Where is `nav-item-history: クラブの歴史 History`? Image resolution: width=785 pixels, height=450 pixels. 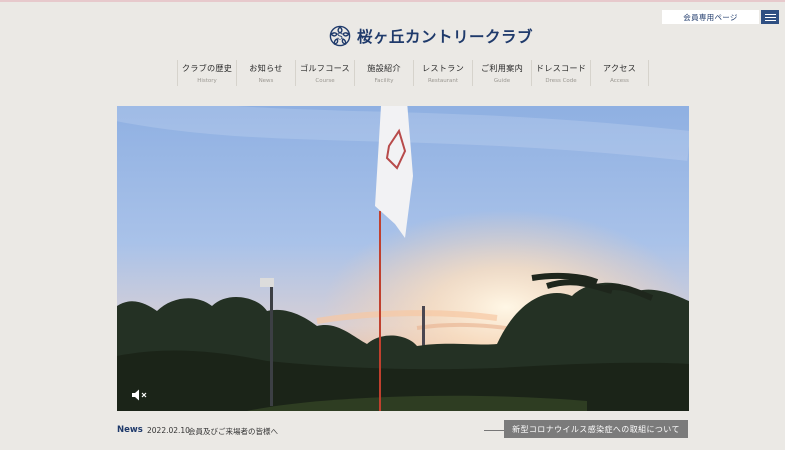 nav-item-history: クラブの歴史 History is located at coordinates (206, 73).